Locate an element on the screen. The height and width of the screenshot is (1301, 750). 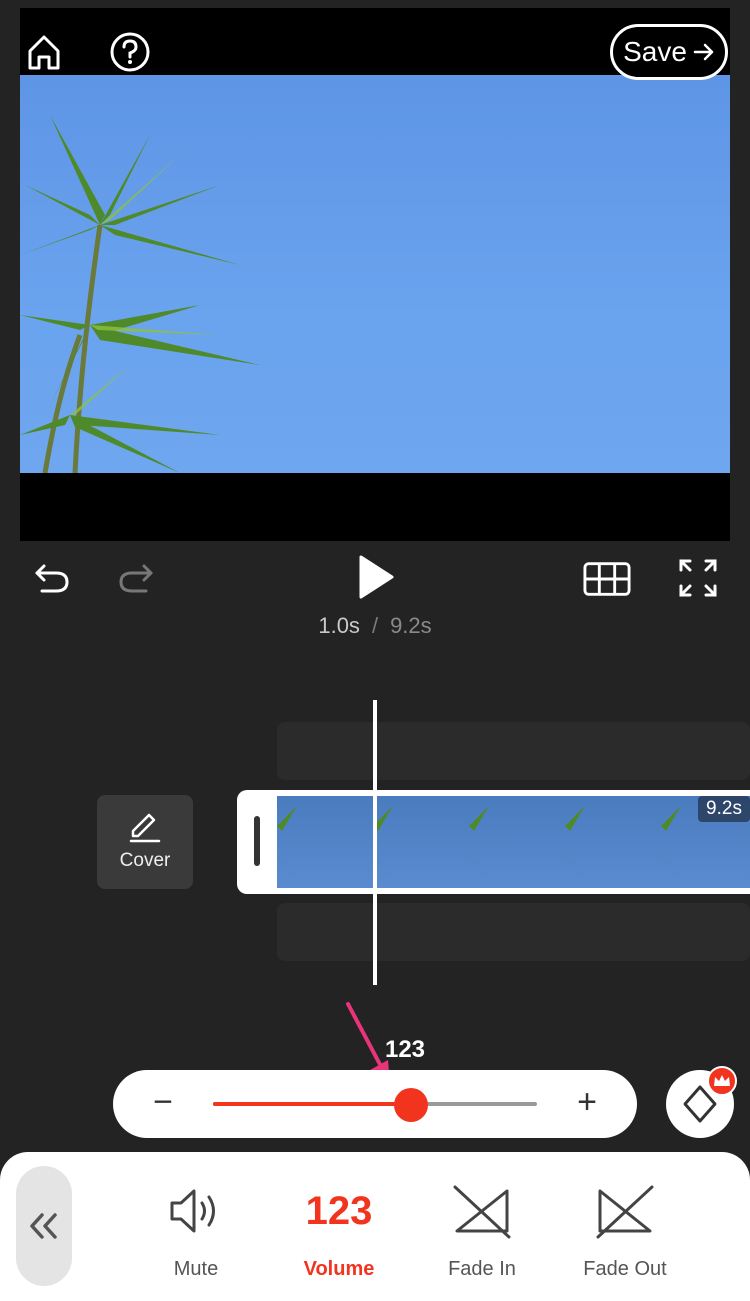
play-icon is located at coordinates (375, 577).